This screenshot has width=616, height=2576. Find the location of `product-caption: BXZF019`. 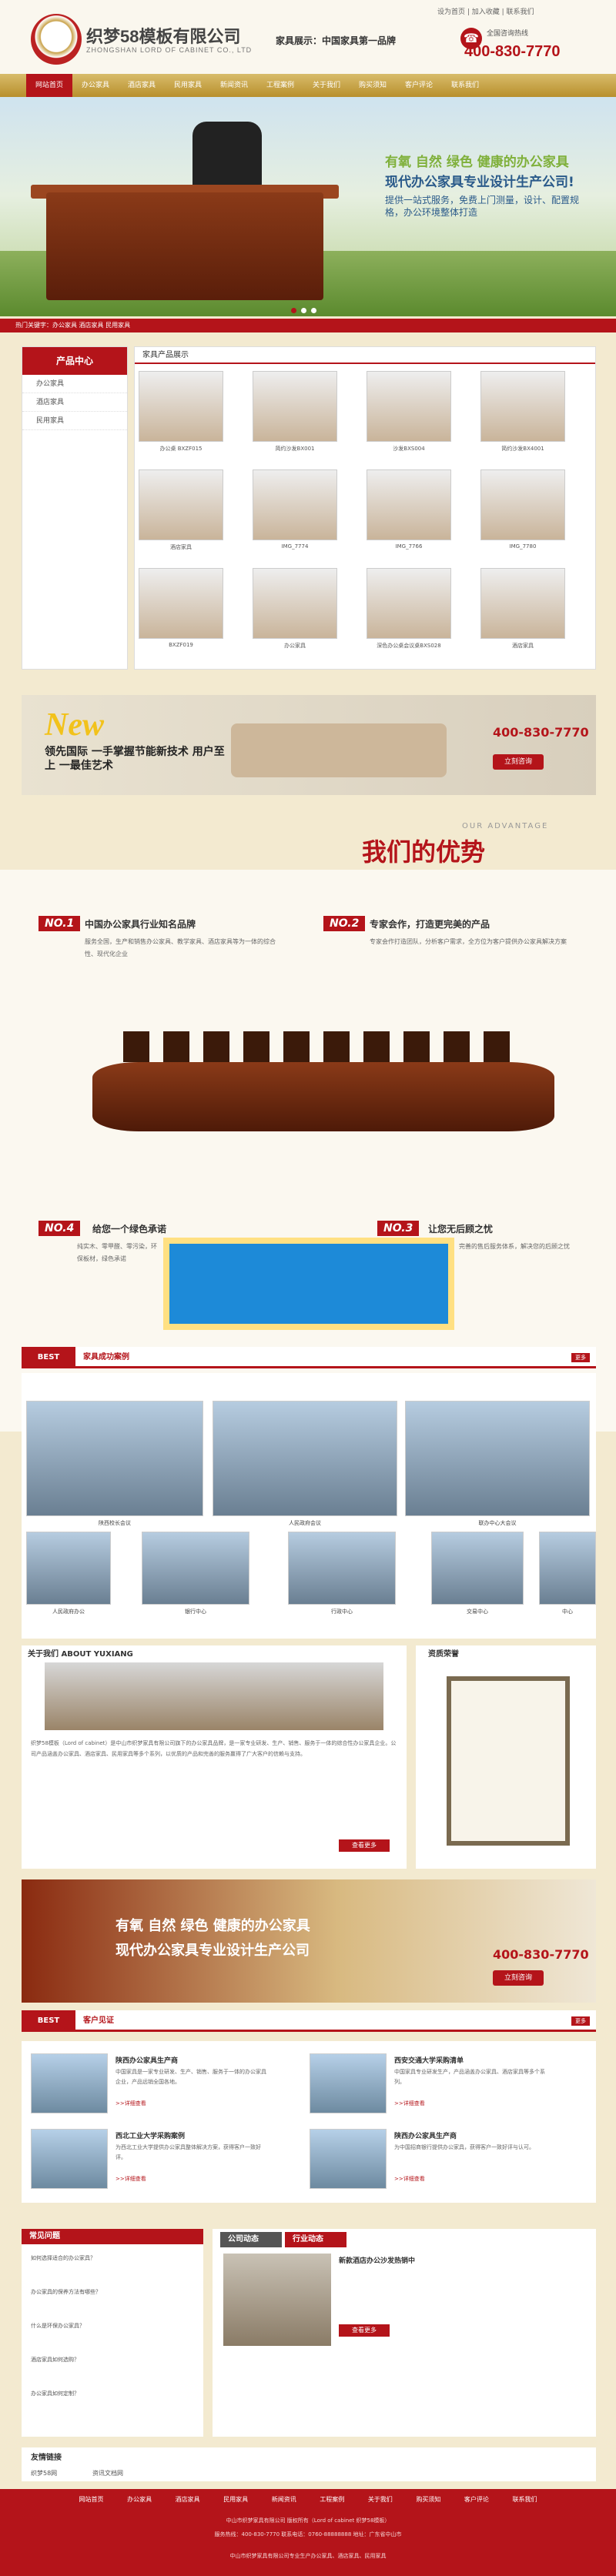

product-caption: BXZF019 is located at coordinates (181, 645).